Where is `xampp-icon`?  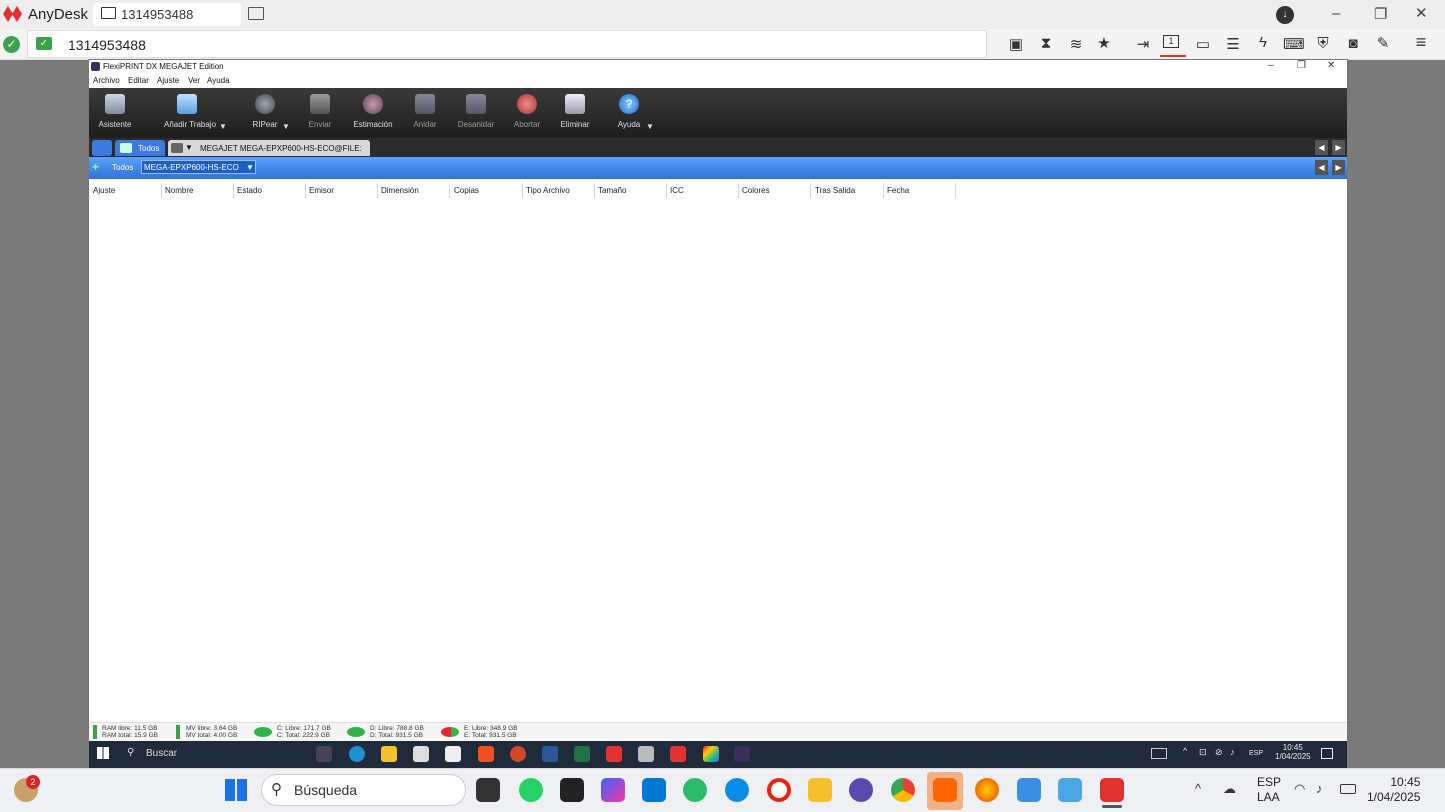 xampp-icon is located at coordinates (945, 790).